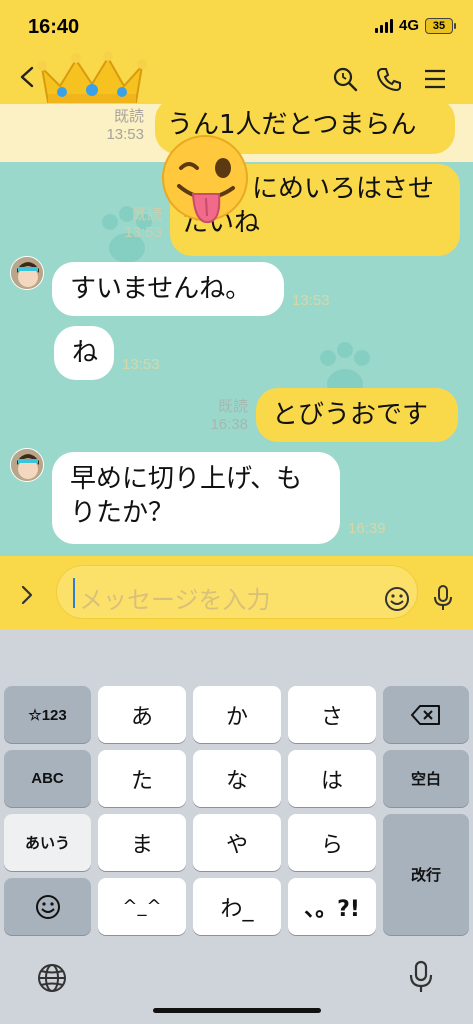  Describe the element at coordinates (435, 79) in the screenshot. I see `menu-icon` at that location.